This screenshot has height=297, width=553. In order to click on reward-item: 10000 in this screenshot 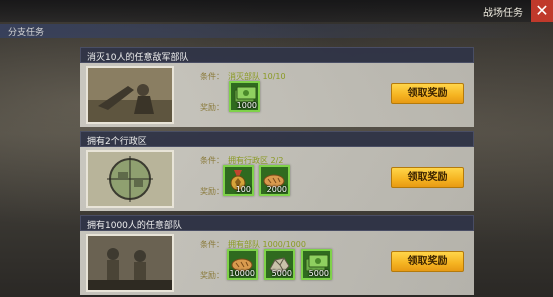, I will do `click(242, 264)`.